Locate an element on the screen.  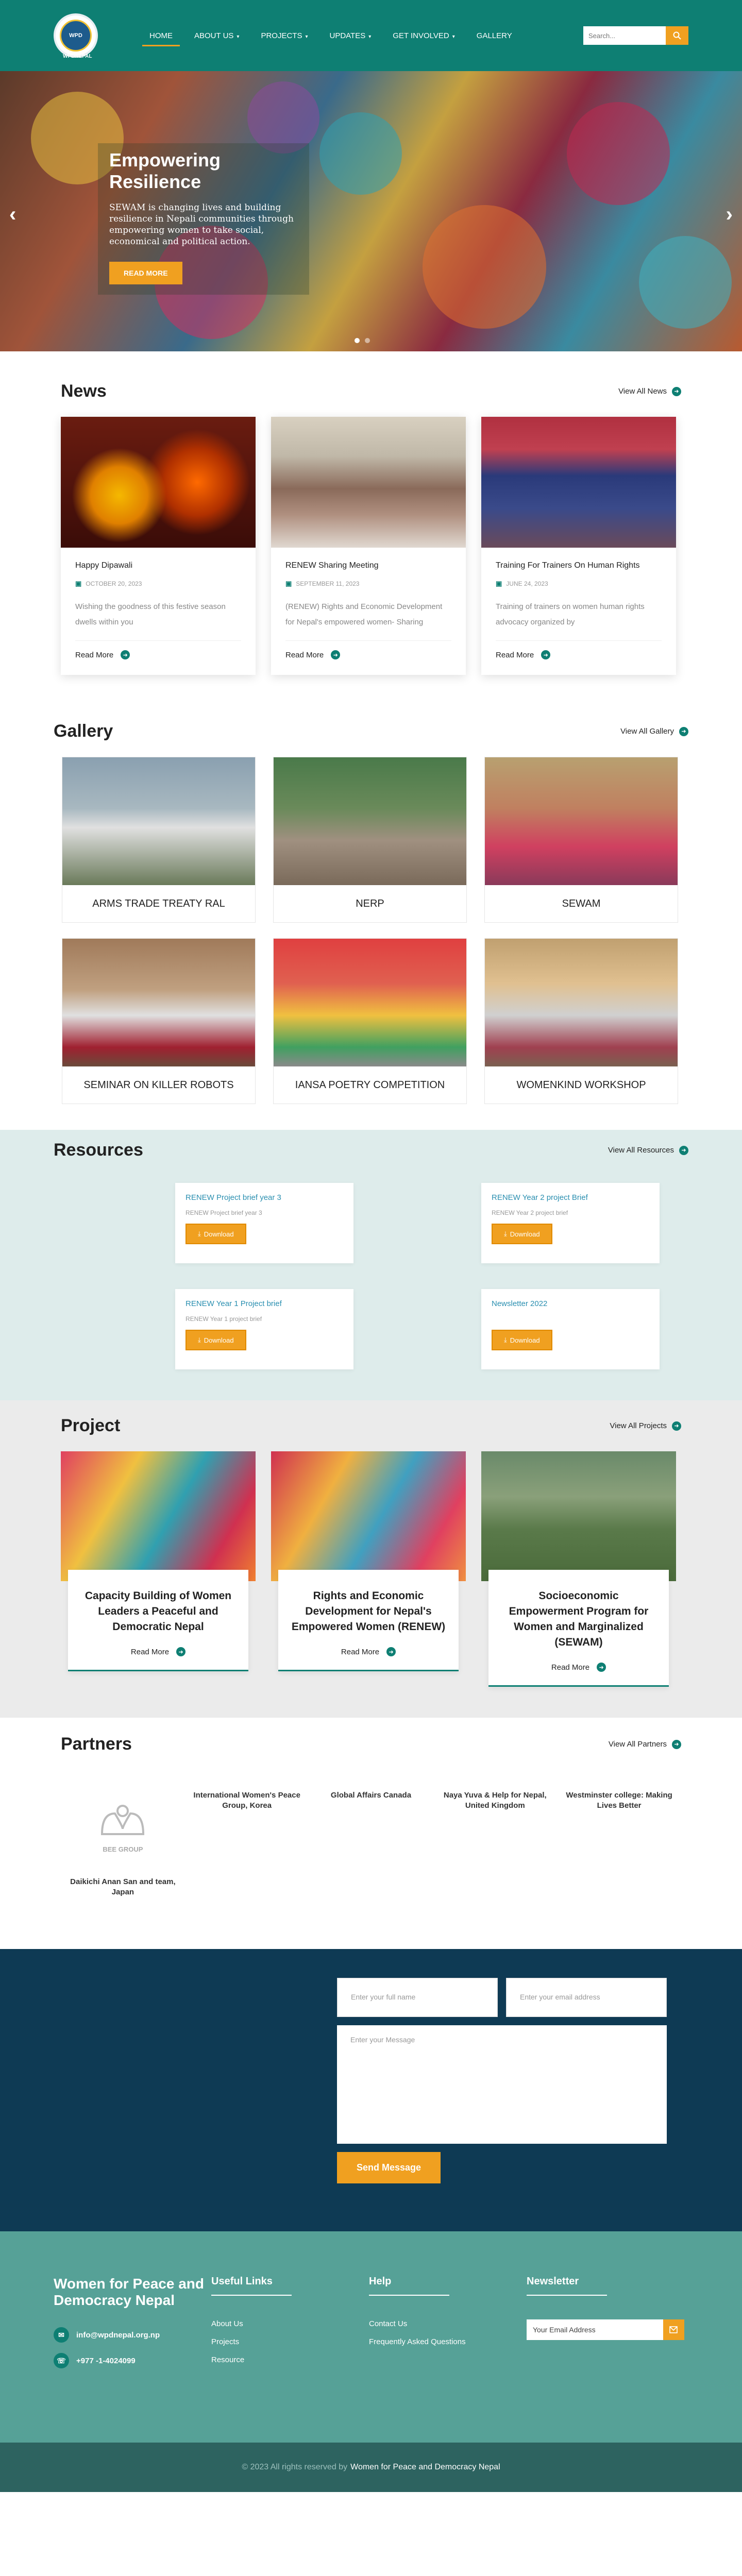
resource-title: RENEW Year 2 project Brief is located at coordinates (570, 1197).